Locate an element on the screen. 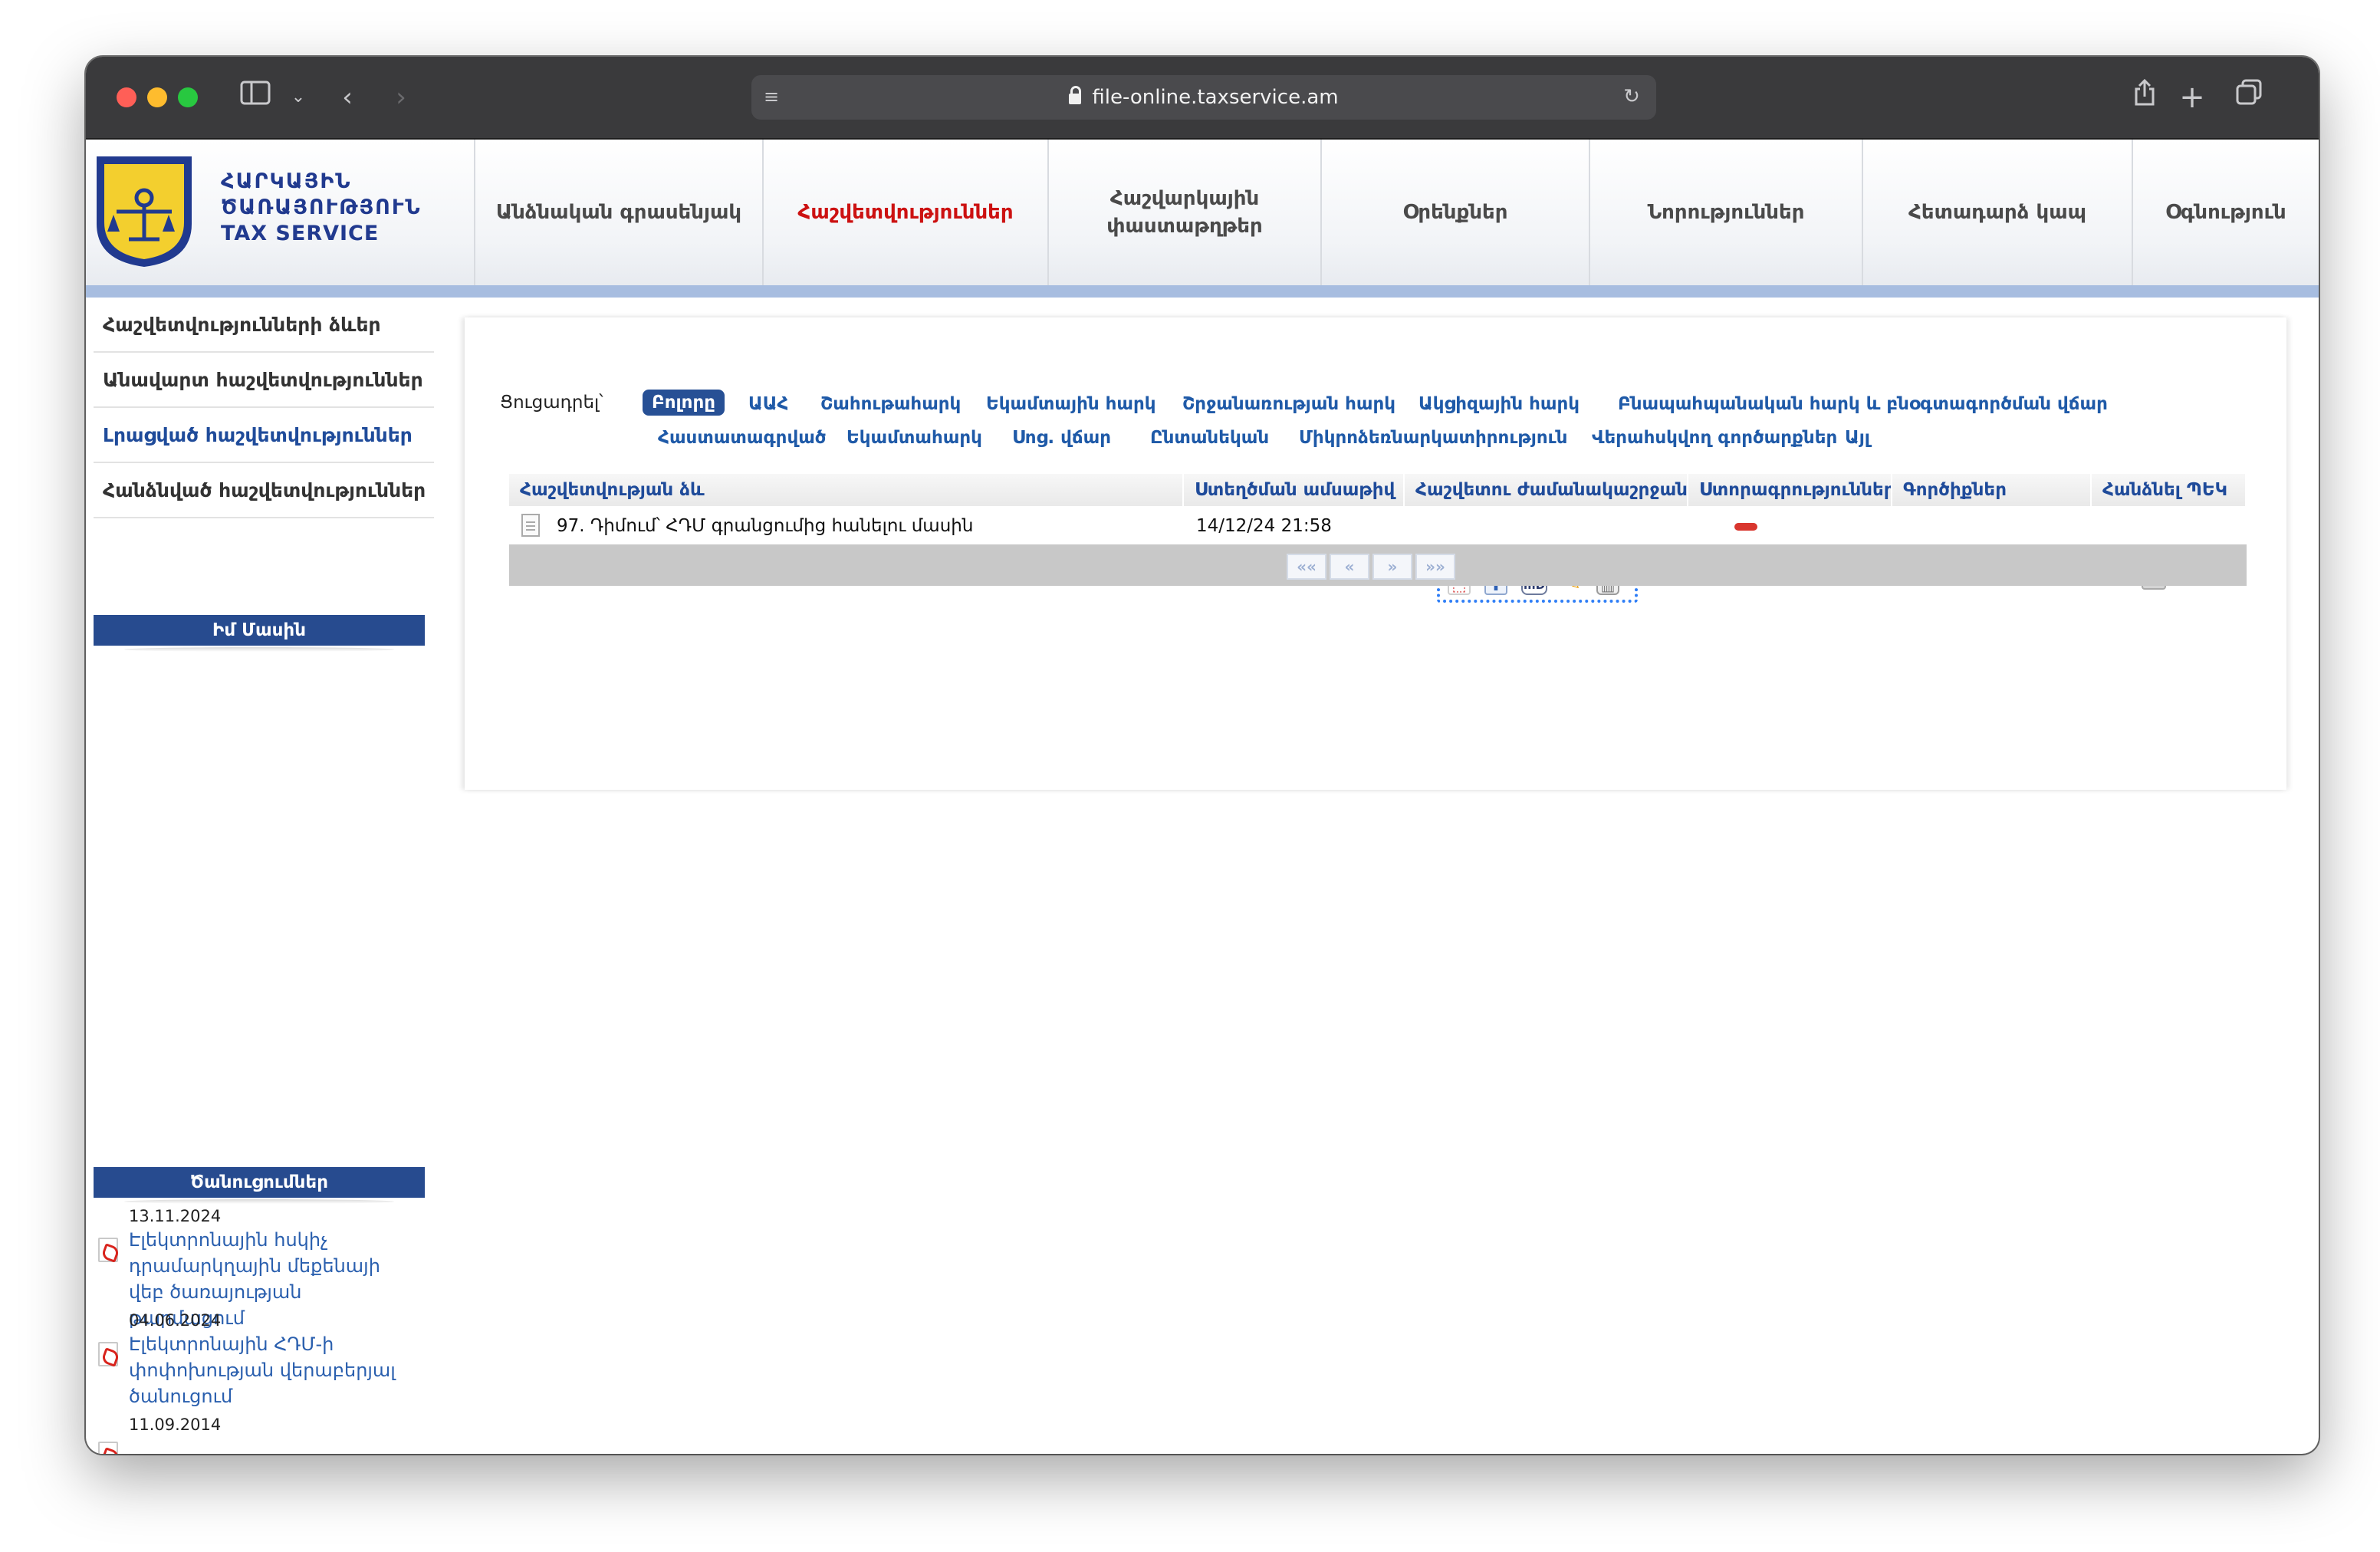 Image resolution: width=2380 pixels, height=1552 pixels. cell-created: 14/12/24 21:58 is located at coordinates (1264, 526).